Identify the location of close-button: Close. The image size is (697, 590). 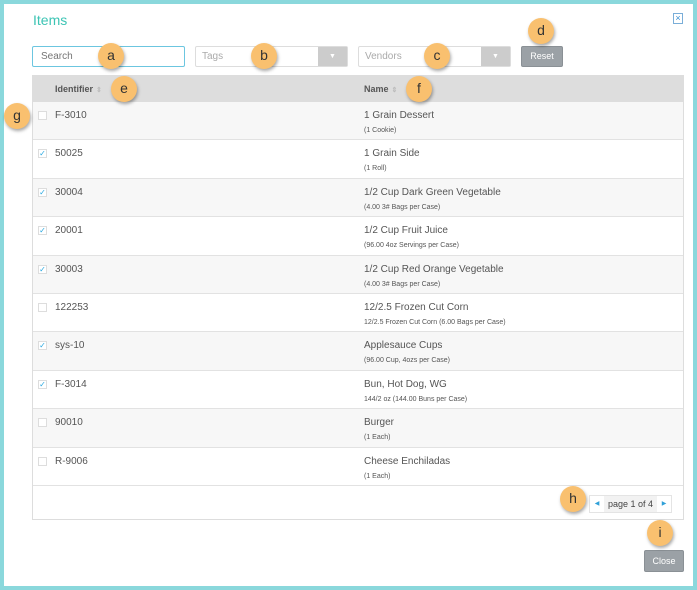
(664, 561).